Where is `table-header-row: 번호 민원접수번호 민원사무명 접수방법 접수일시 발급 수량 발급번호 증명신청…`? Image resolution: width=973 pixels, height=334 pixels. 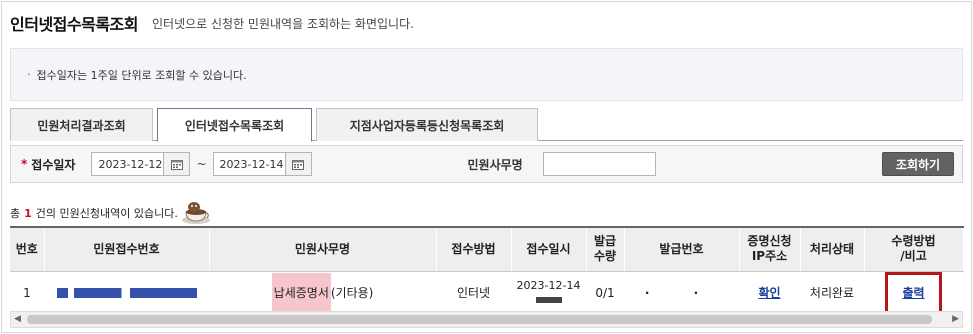
table-header-row: 번호 민원접수번호 민원사무명 접수방법 접수일시 발급 수량 발급번호 증명신청… is located at coordinates (487, 249).